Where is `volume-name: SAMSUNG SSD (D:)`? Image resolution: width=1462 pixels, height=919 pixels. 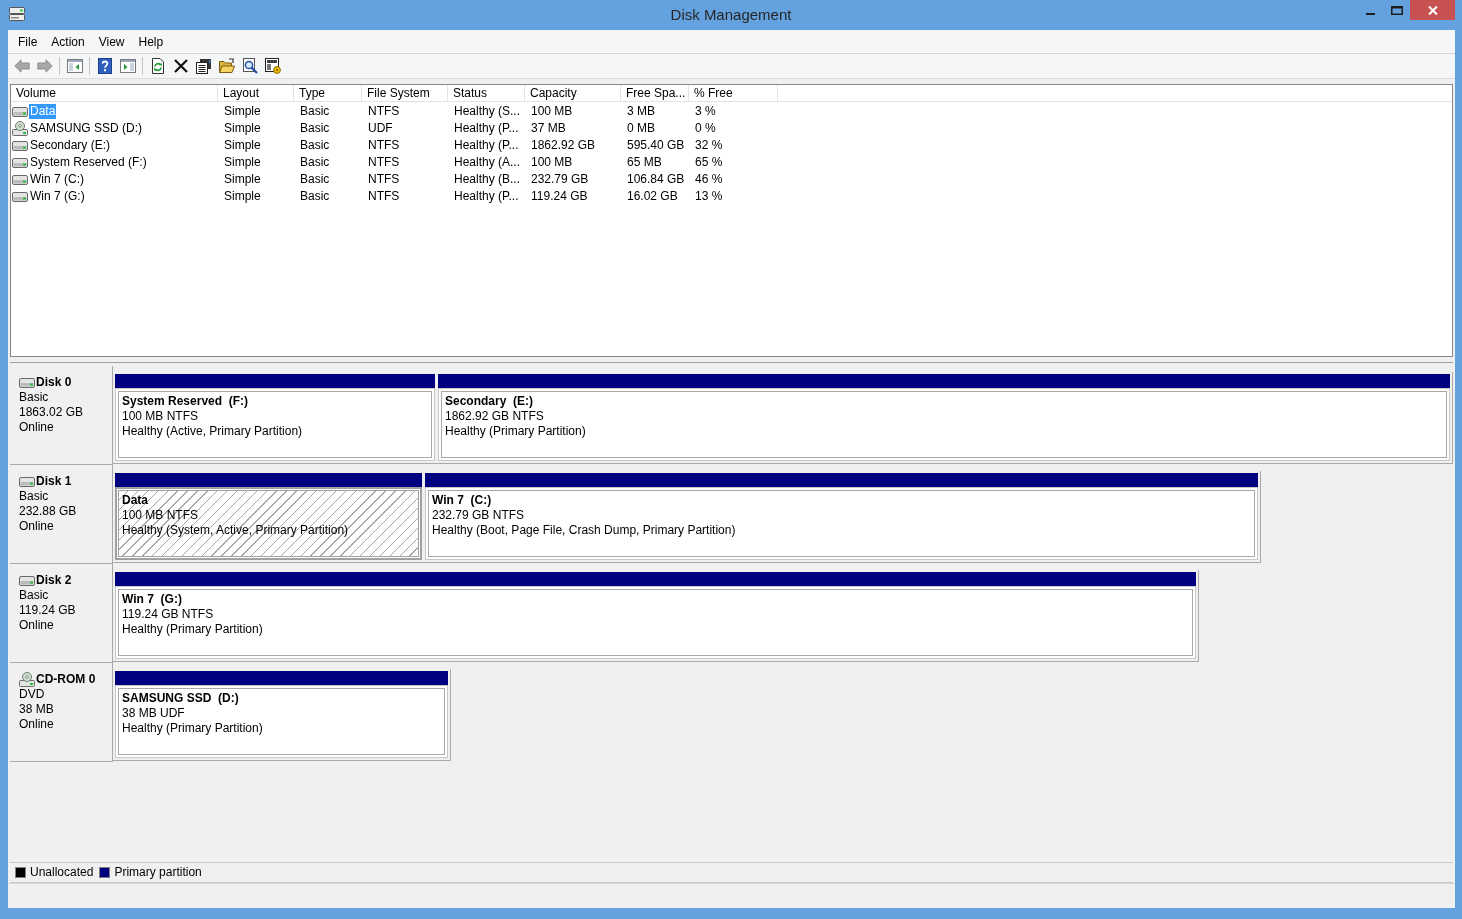
volume-name: SAMSUNG SSD (D:) is located at coordinates (86, 128).